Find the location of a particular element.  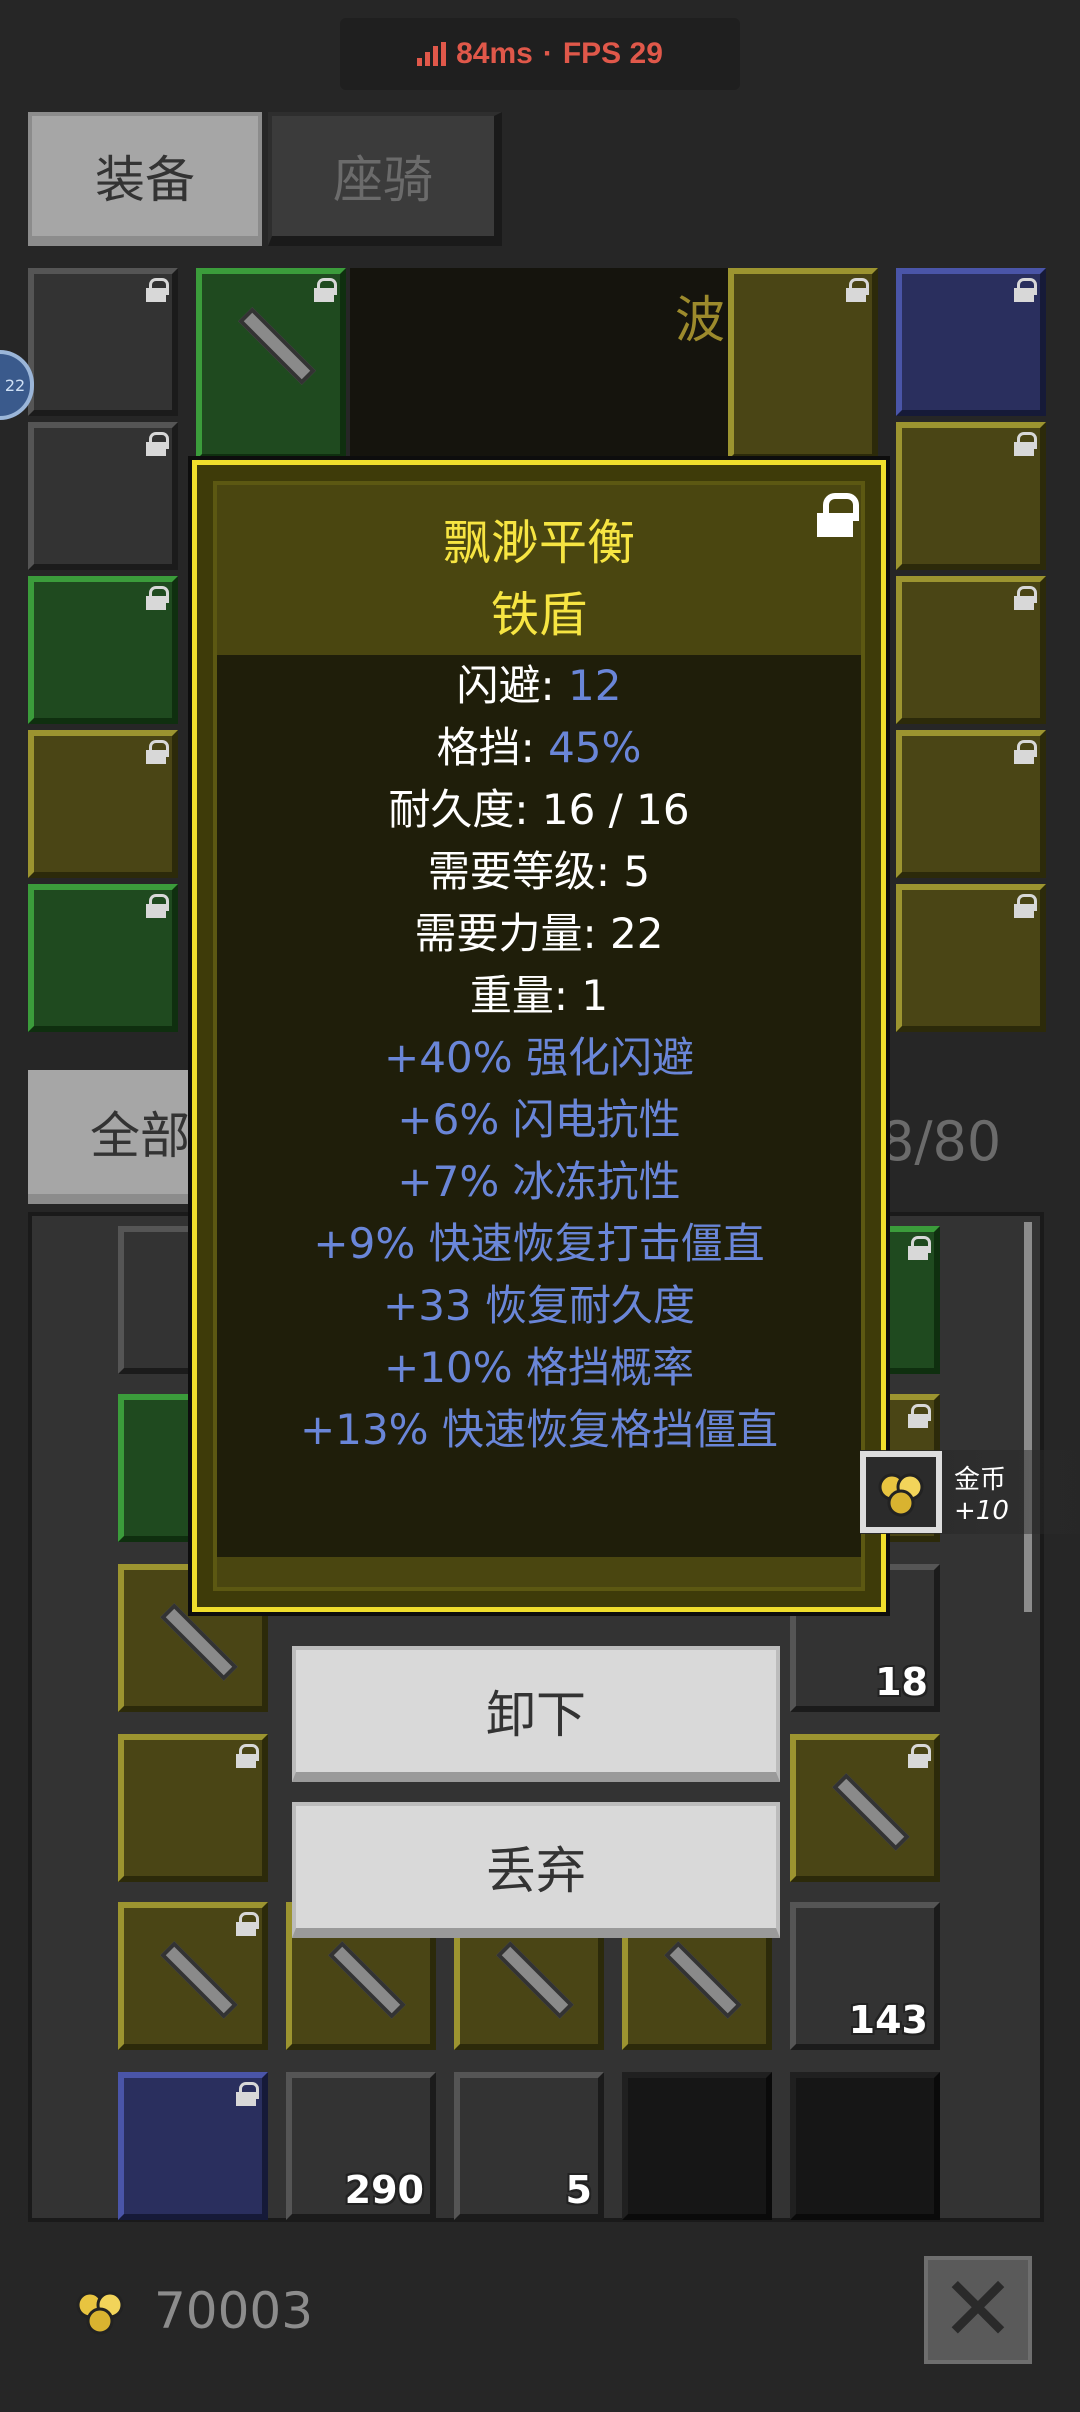

tooltip-footer is located at coordinates (539, 1572).